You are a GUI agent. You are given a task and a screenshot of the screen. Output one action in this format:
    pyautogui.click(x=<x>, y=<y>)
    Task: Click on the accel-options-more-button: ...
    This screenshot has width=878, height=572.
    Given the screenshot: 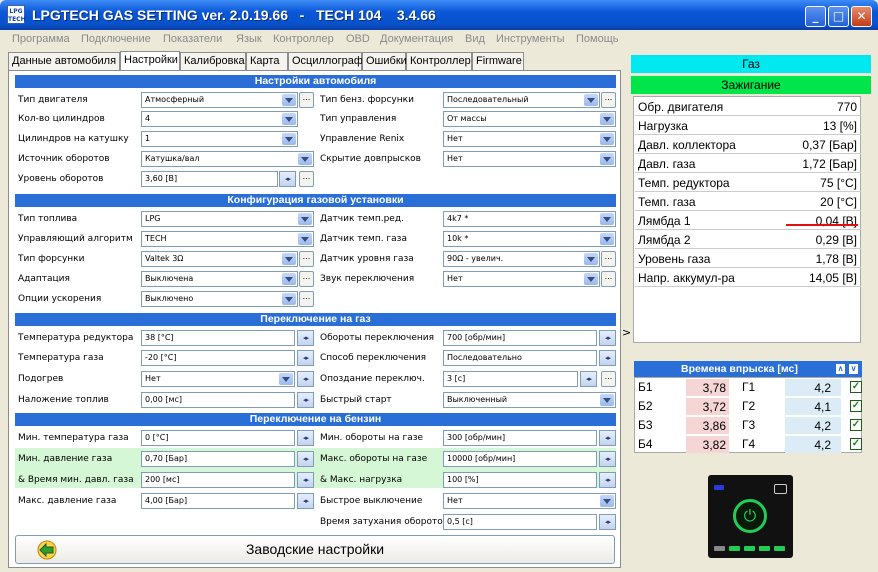 What is the action you would take?
    pyautogui.click(x=306, y=299)
    